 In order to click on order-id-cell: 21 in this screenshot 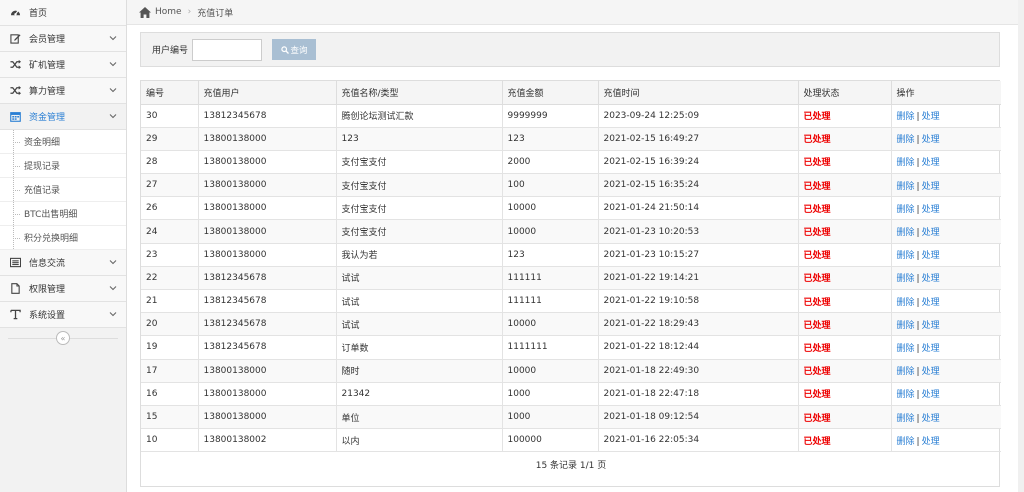, I will do `click(170, 301)`.